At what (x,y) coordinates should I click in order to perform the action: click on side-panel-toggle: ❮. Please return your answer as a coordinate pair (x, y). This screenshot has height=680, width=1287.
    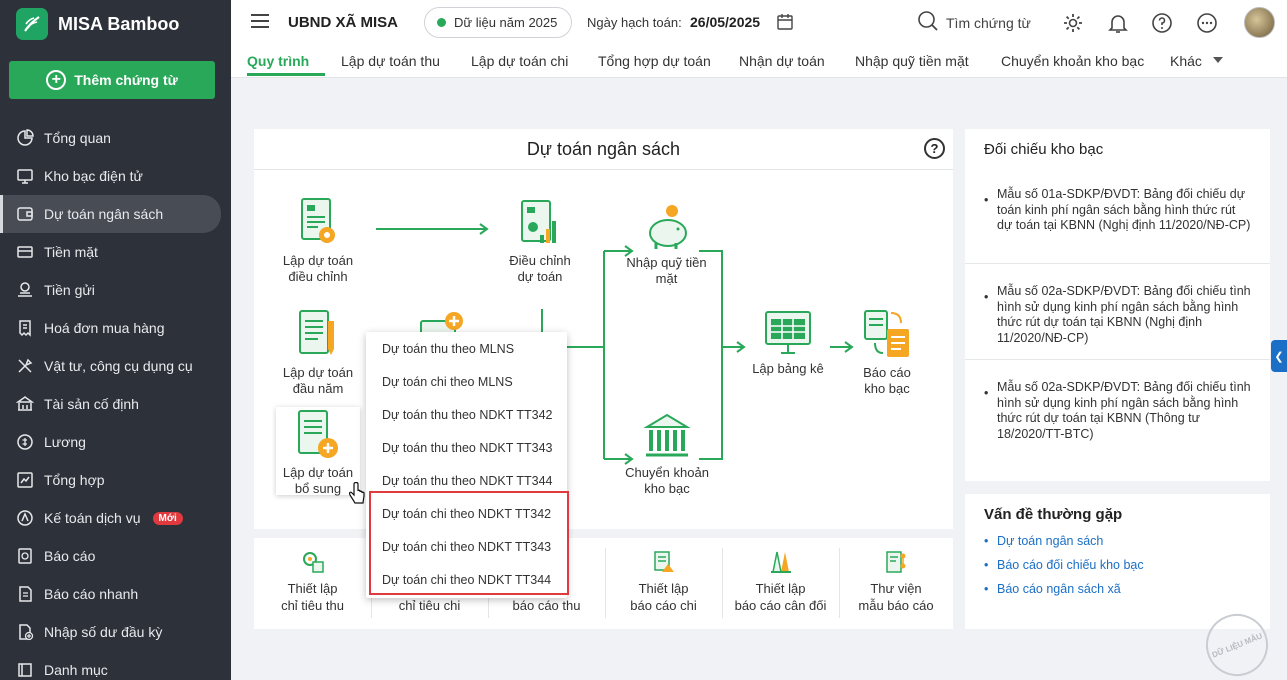
    Looking at the image, I should click on (1279, 356).